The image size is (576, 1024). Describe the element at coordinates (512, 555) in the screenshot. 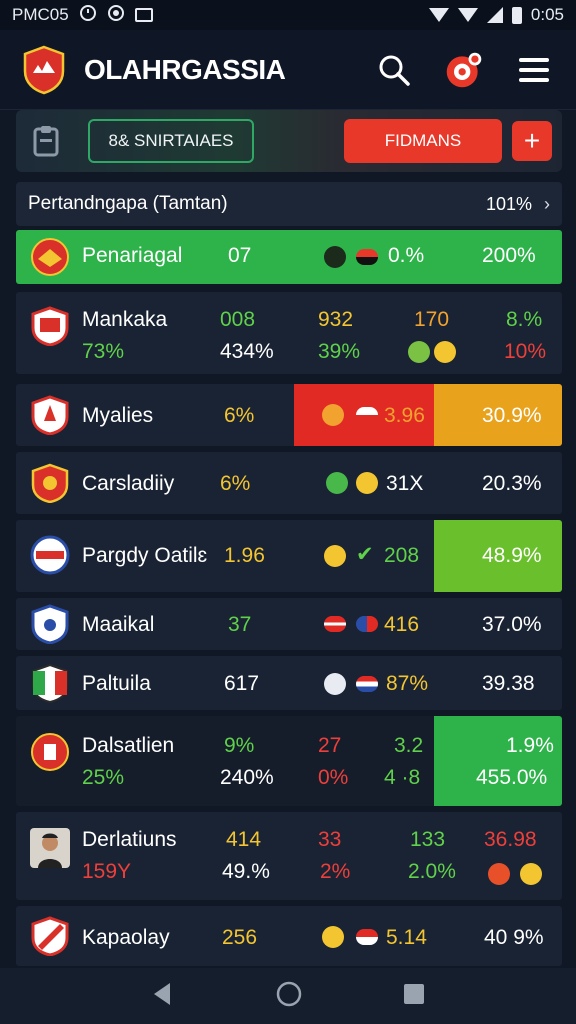

I see `stat-value: 48.9%` at that location.